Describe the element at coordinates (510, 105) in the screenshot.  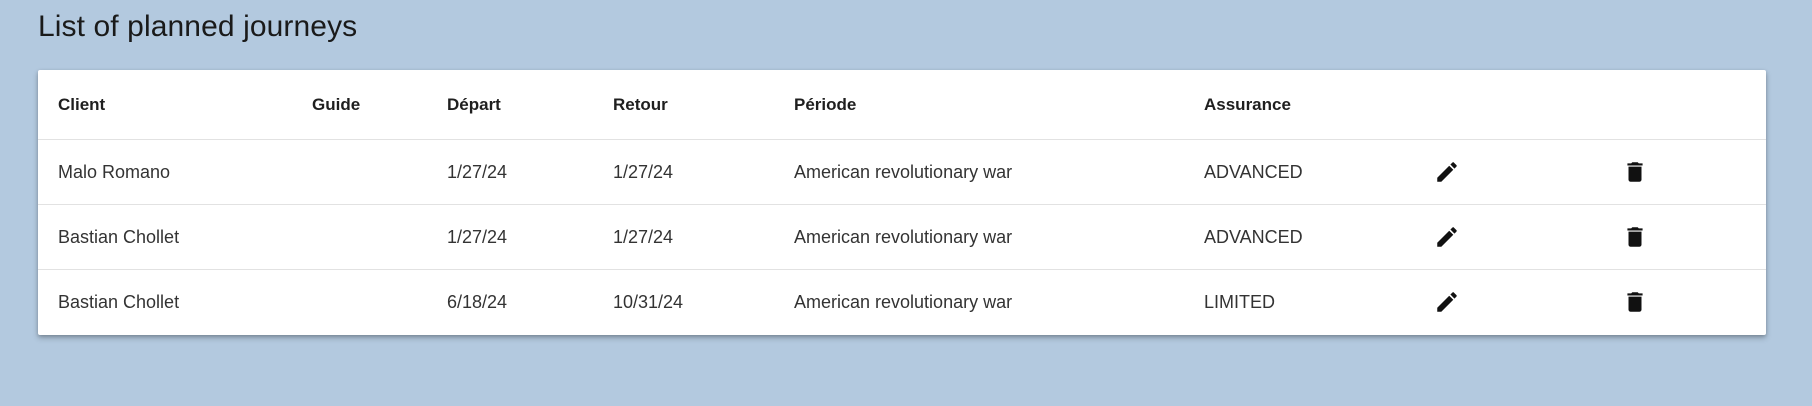
I see `column-header-depart: Départ` at that location.